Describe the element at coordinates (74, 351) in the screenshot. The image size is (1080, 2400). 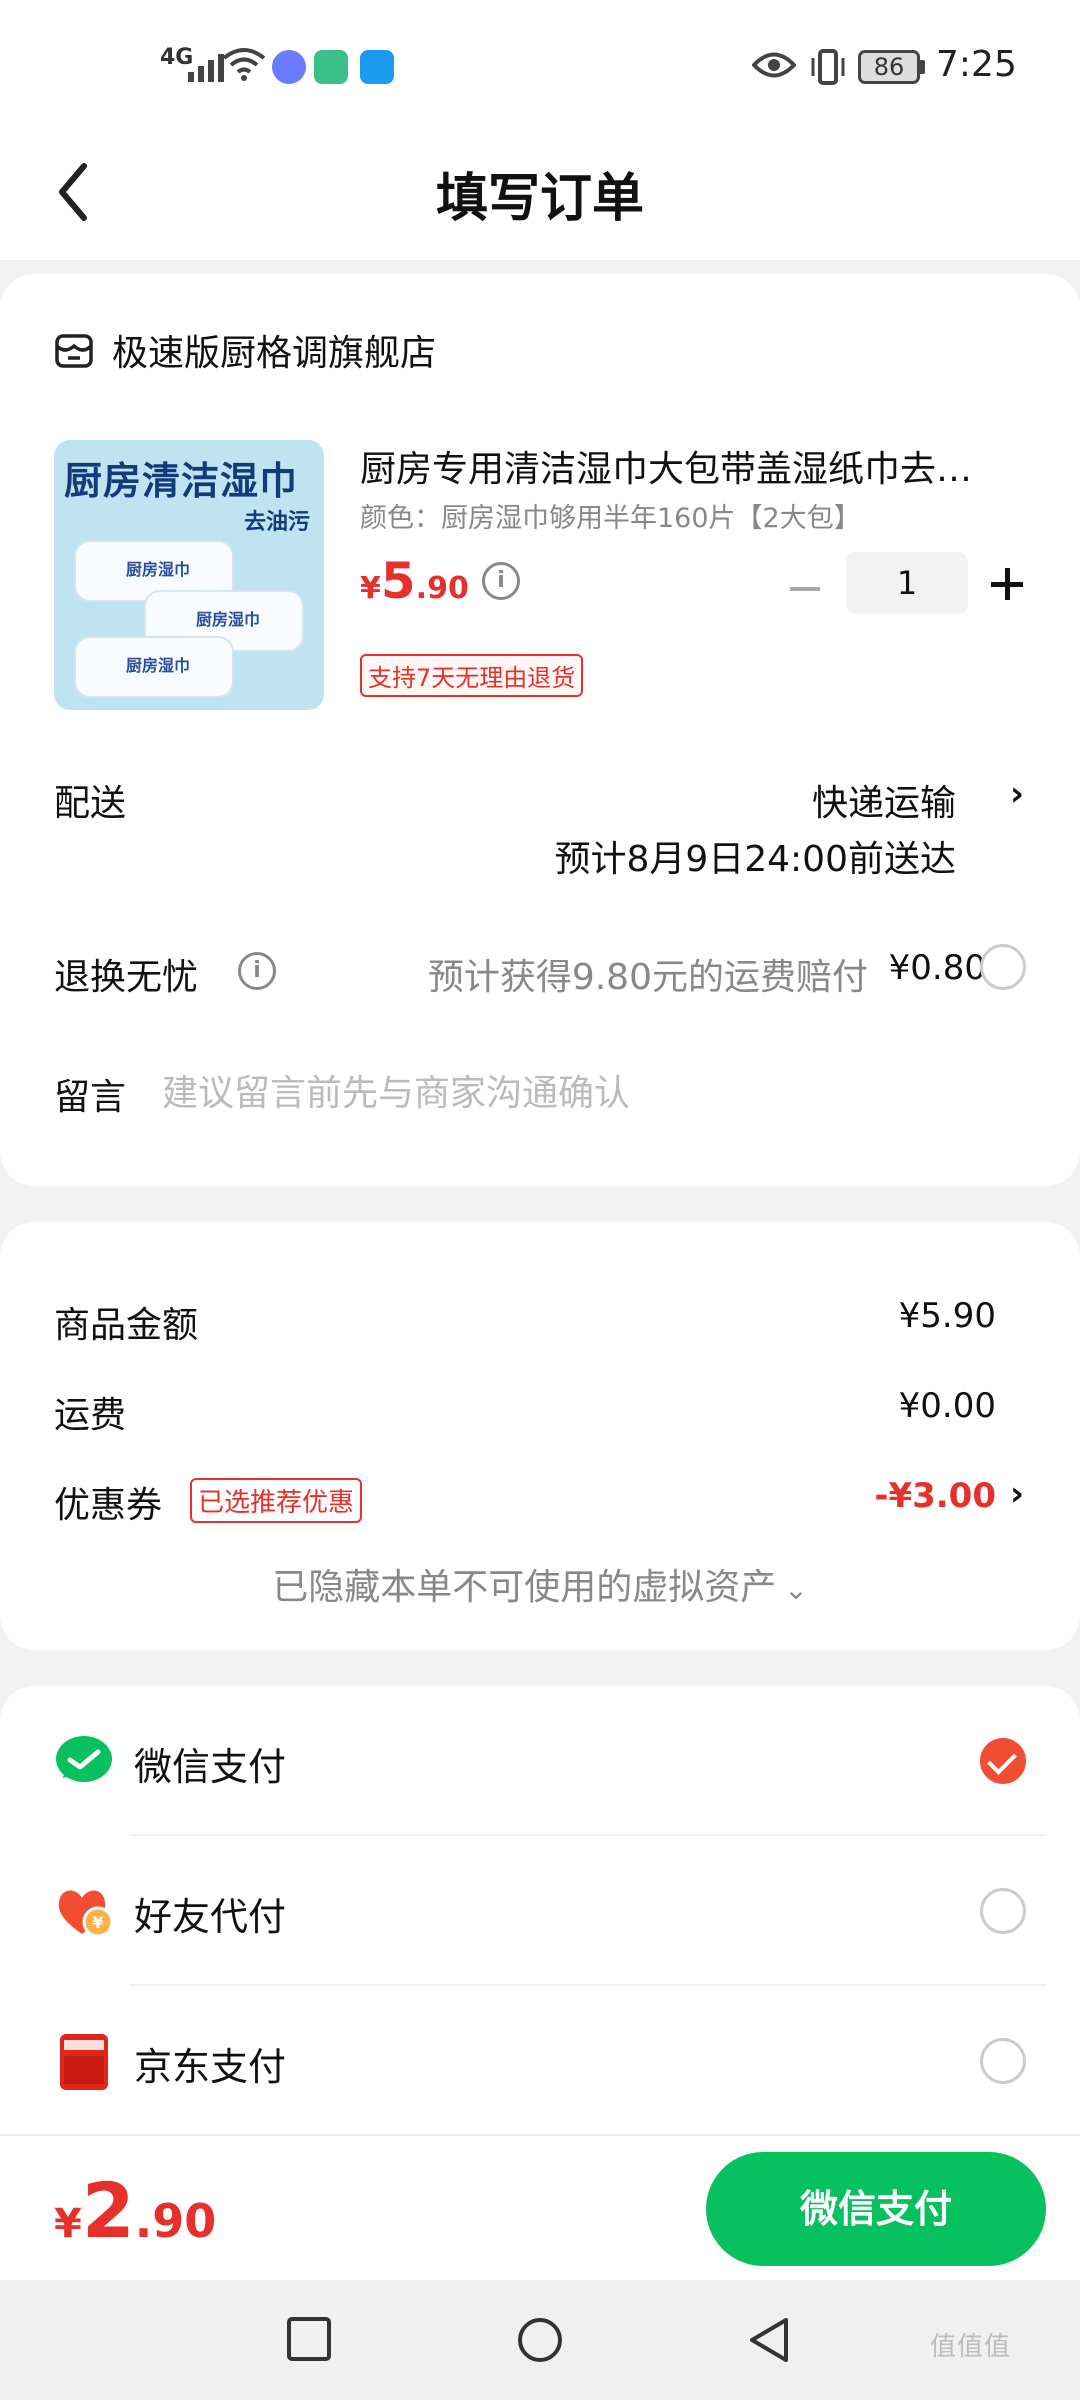
I see `store-icon` at that location.